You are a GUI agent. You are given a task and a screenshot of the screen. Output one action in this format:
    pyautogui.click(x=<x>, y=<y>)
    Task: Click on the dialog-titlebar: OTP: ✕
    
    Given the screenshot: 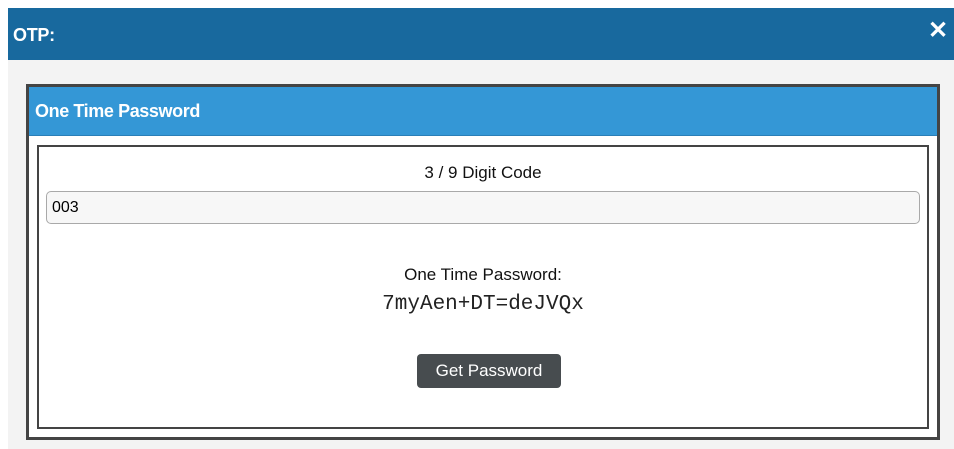 What is the action you would take?
    pyautogui.click(x=481, y=34)
    